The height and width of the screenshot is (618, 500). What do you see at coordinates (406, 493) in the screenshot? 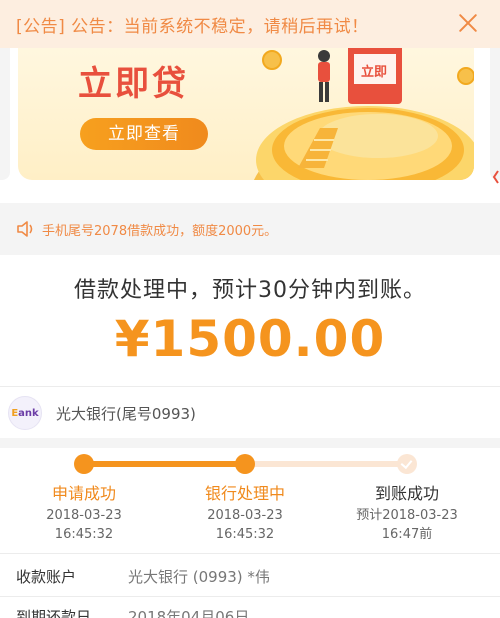
I see `step-label: 到账成功` at bounding box center [406, 493].